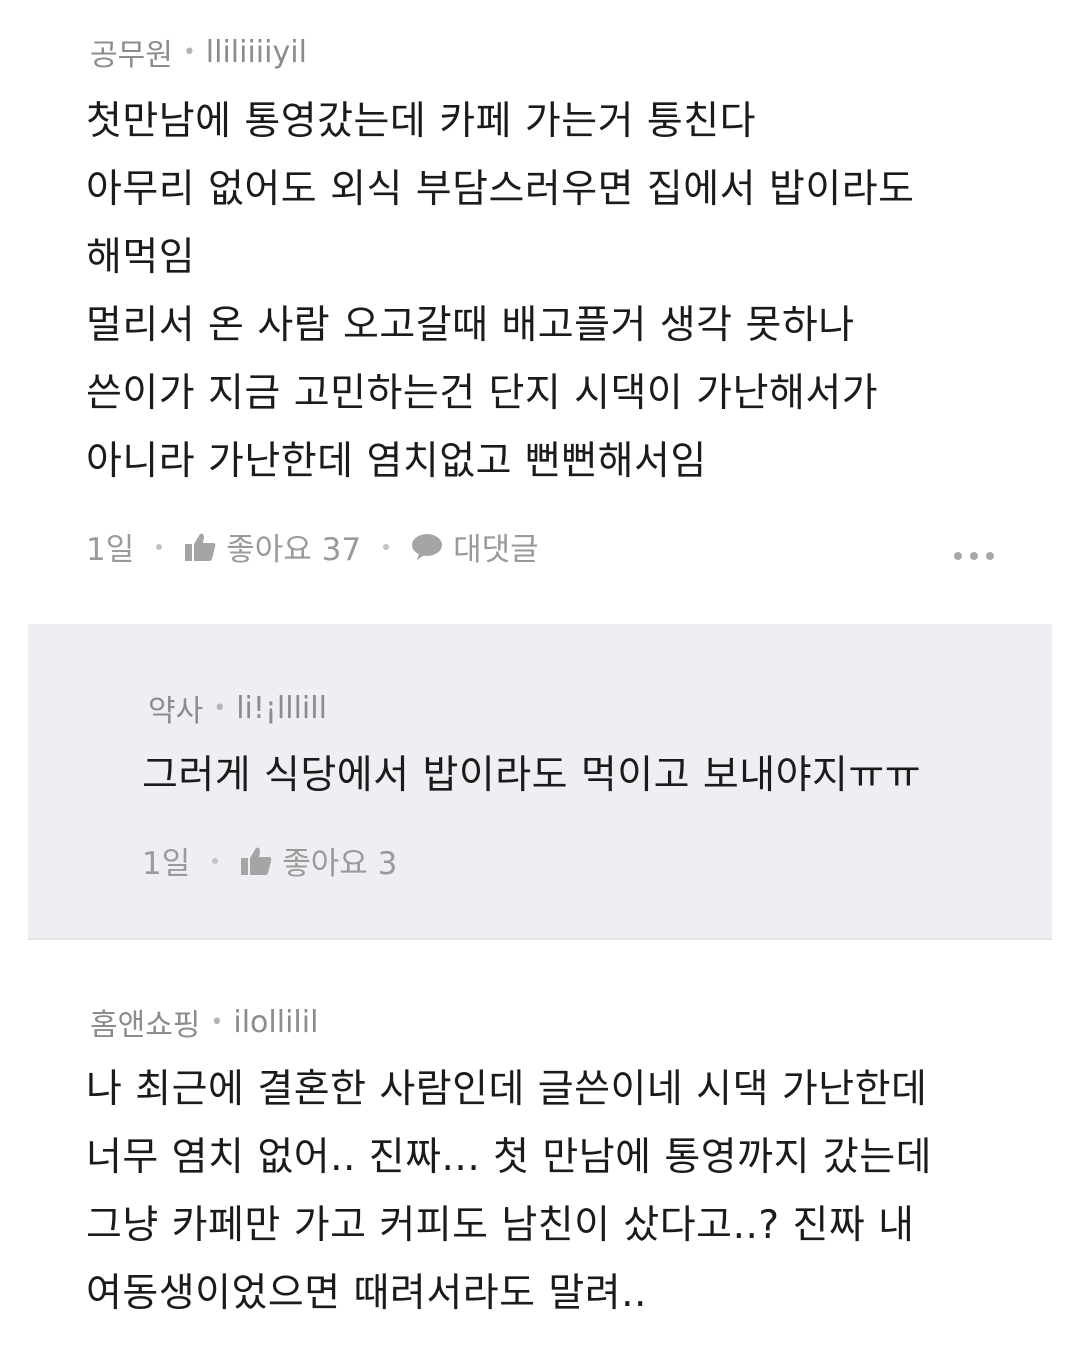 This screenshot has height=1349, width=1080. What do you see at coordinates (145, 1022) in the screenshot?
I see `comment-nickname: 홈앤쇼핑` at bounding box center [145, 1022].